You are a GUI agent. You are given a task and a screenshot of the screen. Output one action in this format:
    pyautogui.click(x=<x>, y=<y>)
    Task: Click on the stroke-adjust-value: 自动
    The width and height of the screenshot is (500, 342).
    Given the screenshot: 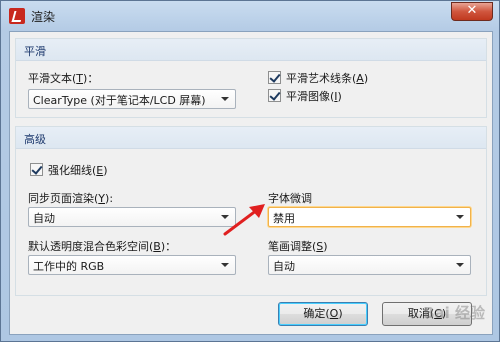 What is the action you would take?
    pyautogui.click(x=284, y=266)
    